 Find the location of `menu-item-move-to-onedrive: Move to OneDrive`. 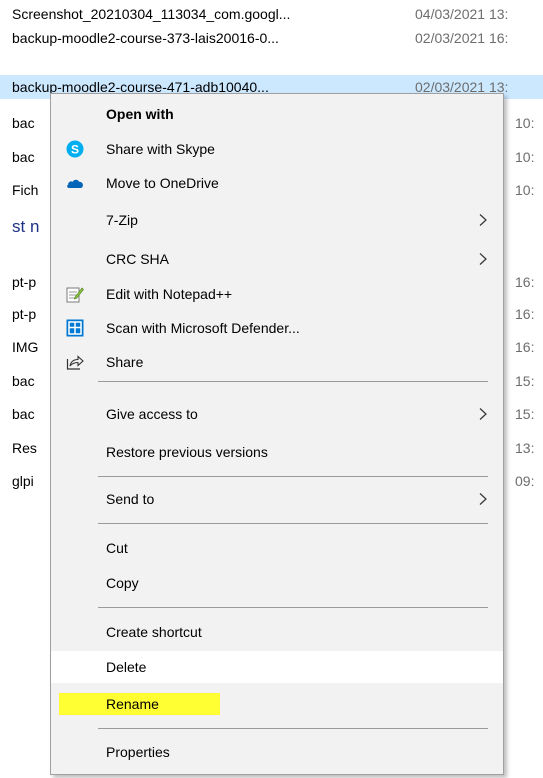

menu-item-move-to-onedrive: Move to OneDrive is located at coordinates (277, 183).